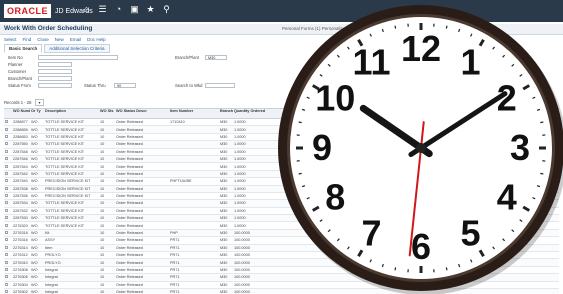  I want to click on grid-column-header: WO Status Descr, so click(142, 113).